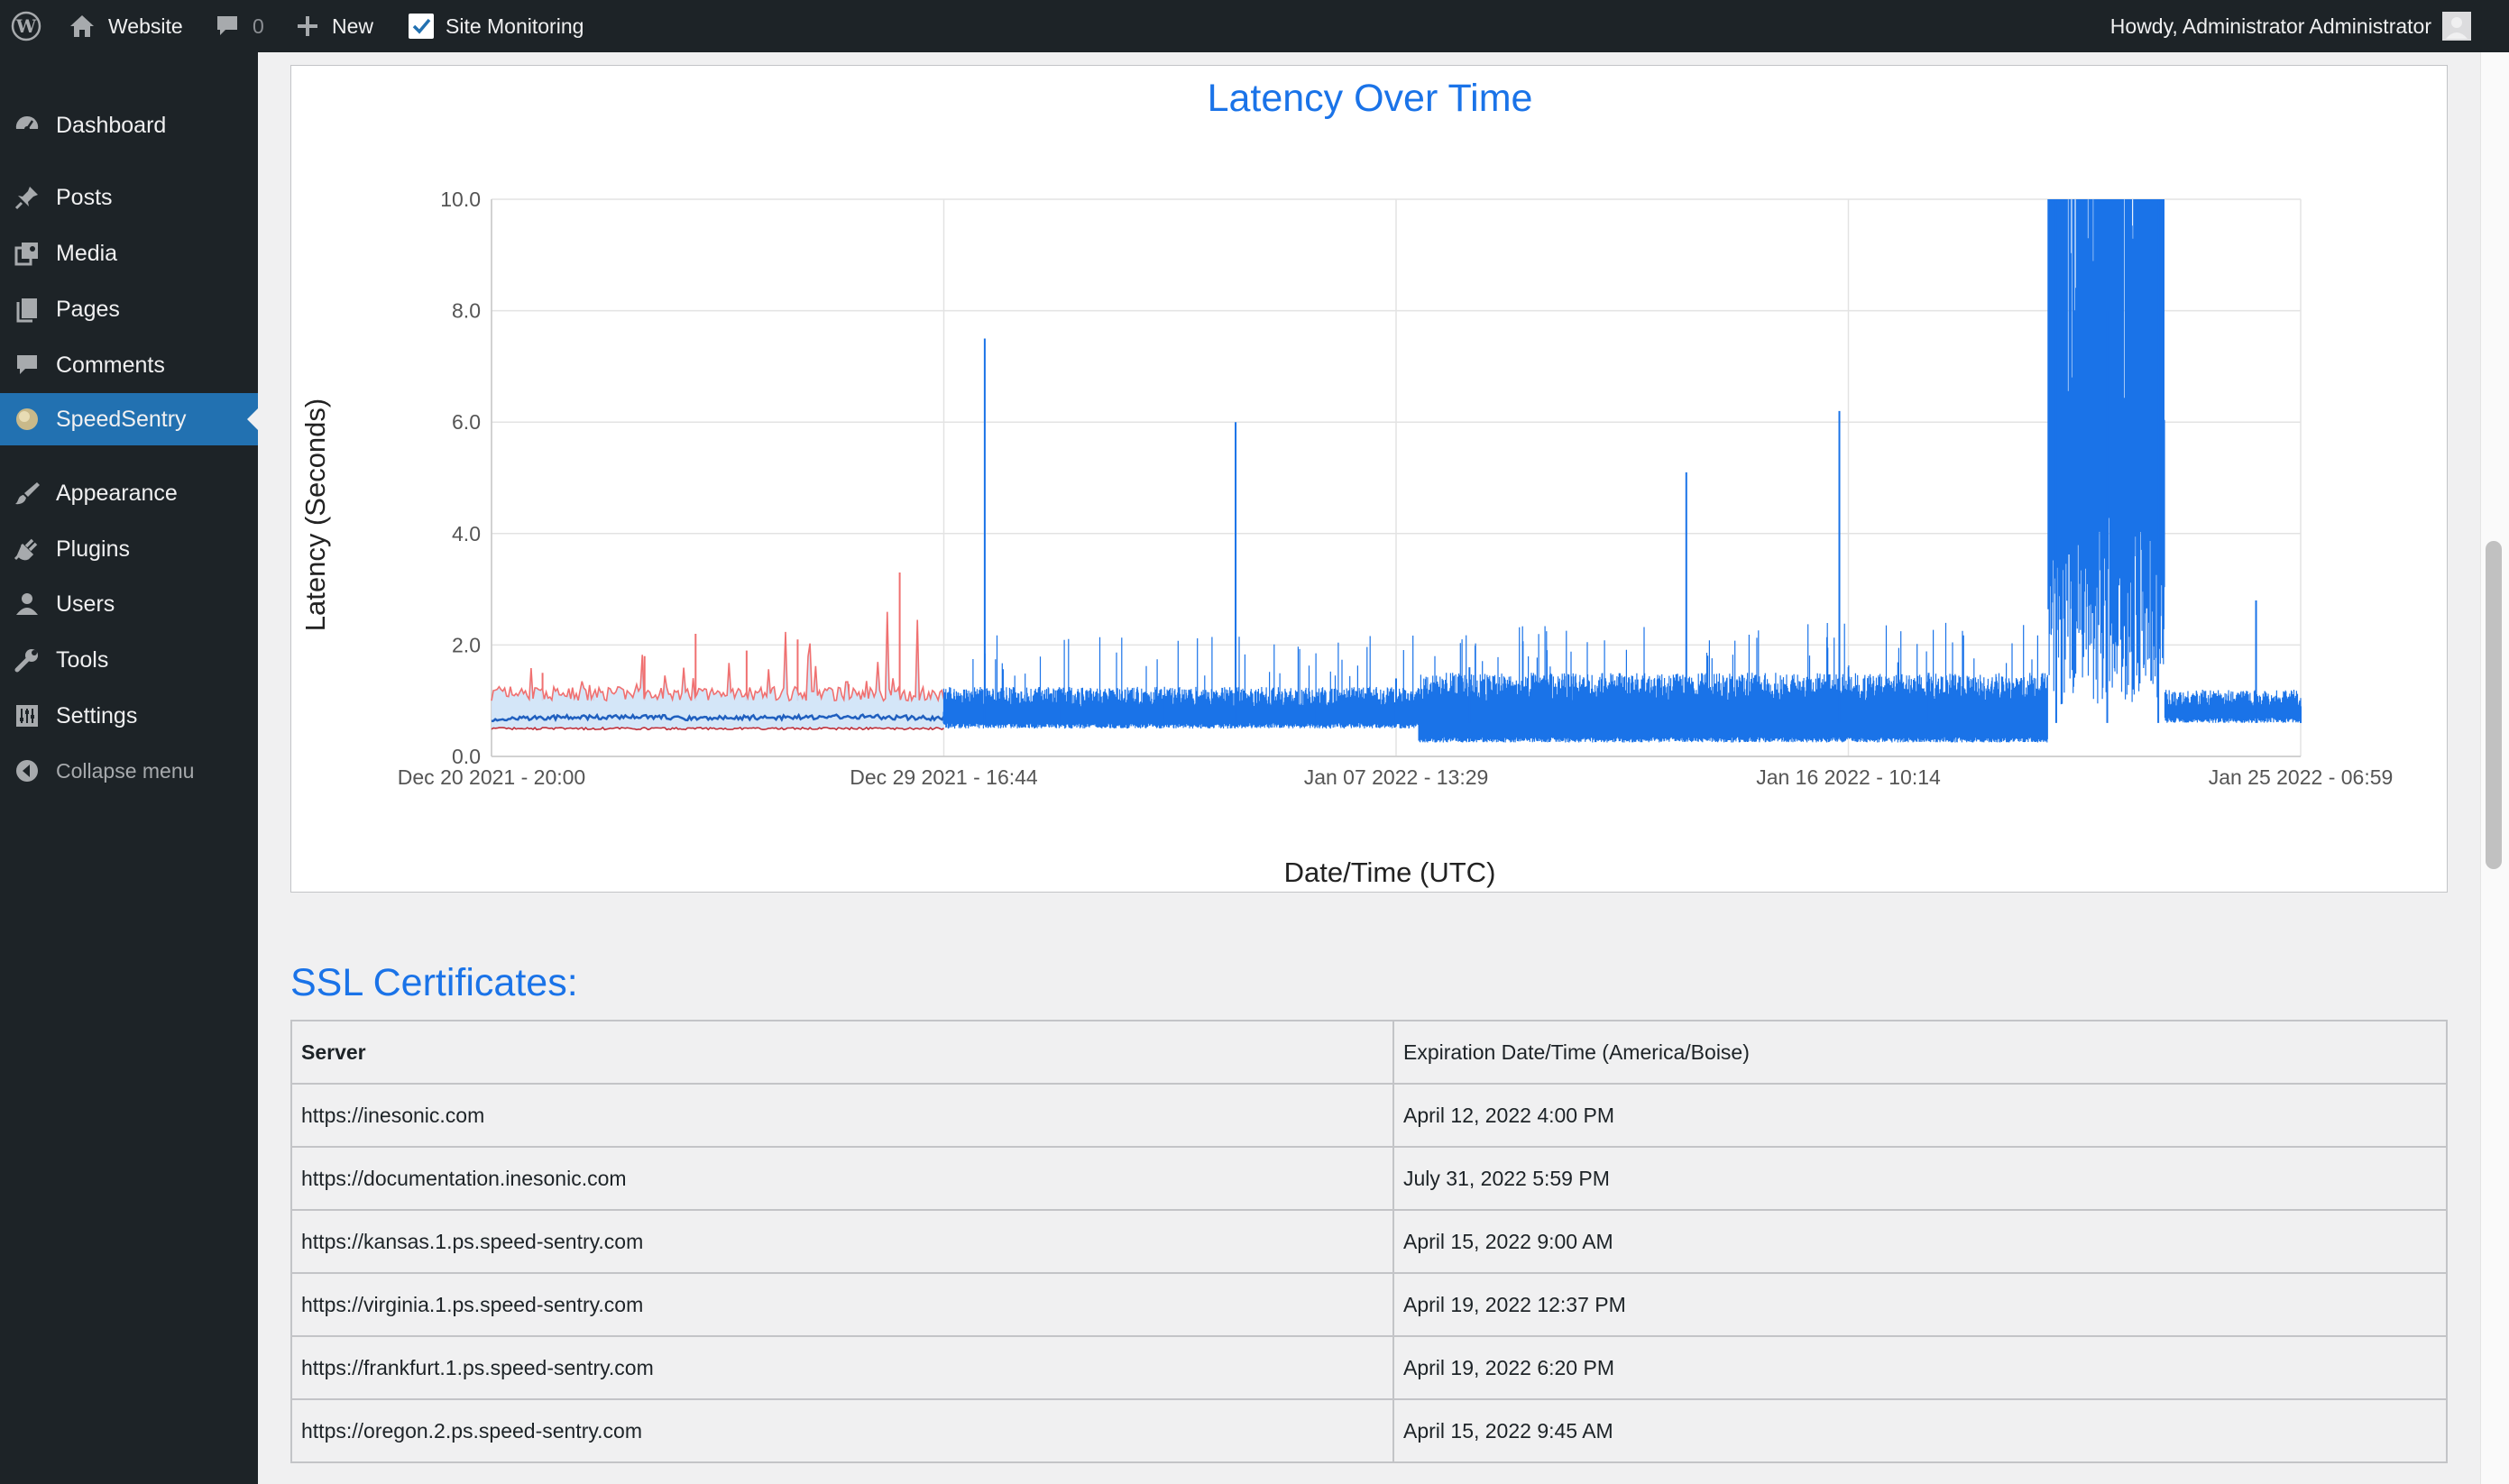 This screenshot has height=1484, width=2509. I want to click on y-axis: 0.02.04.06.08.010.0, so click(460, 478).